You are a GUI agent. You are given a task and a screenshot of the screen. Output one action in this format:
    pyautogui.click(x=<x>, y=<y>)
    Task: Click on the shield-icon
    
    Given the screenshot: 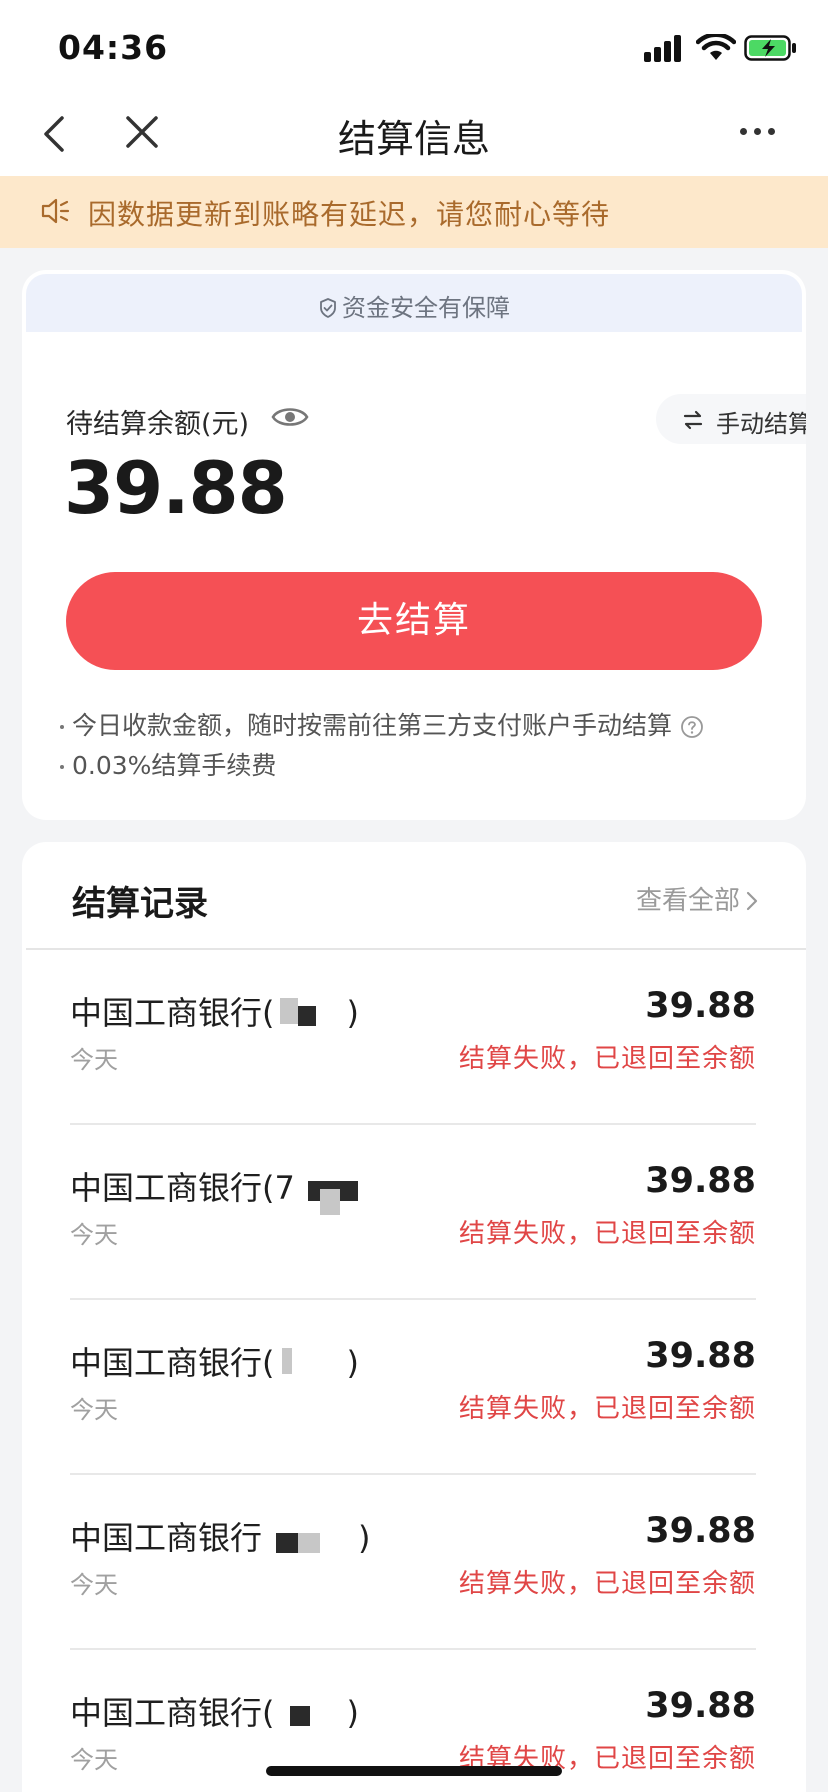 What is the action you would take?
    pyautogui.click(x=328, y=308)
    